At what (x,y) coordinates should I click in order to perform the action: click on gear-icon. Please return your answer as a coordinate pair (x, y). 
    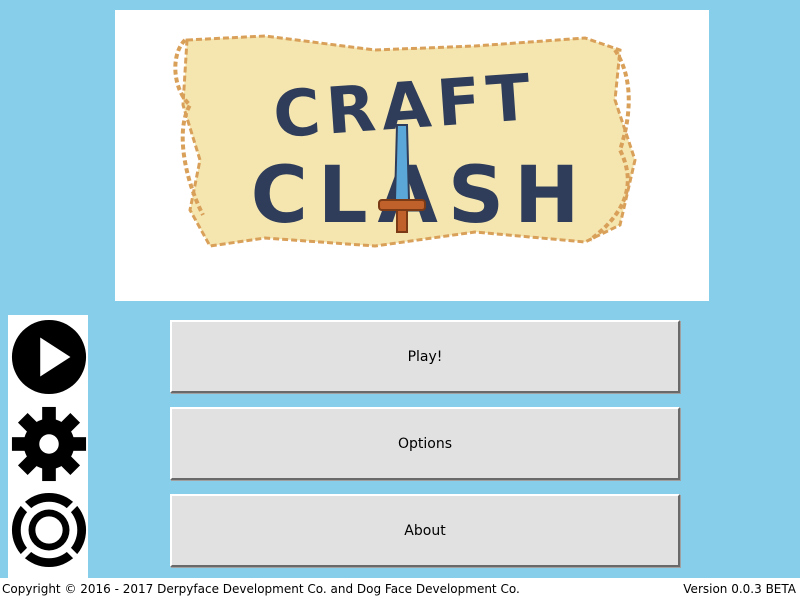
    Looking at the image, I should click on (49, 444).